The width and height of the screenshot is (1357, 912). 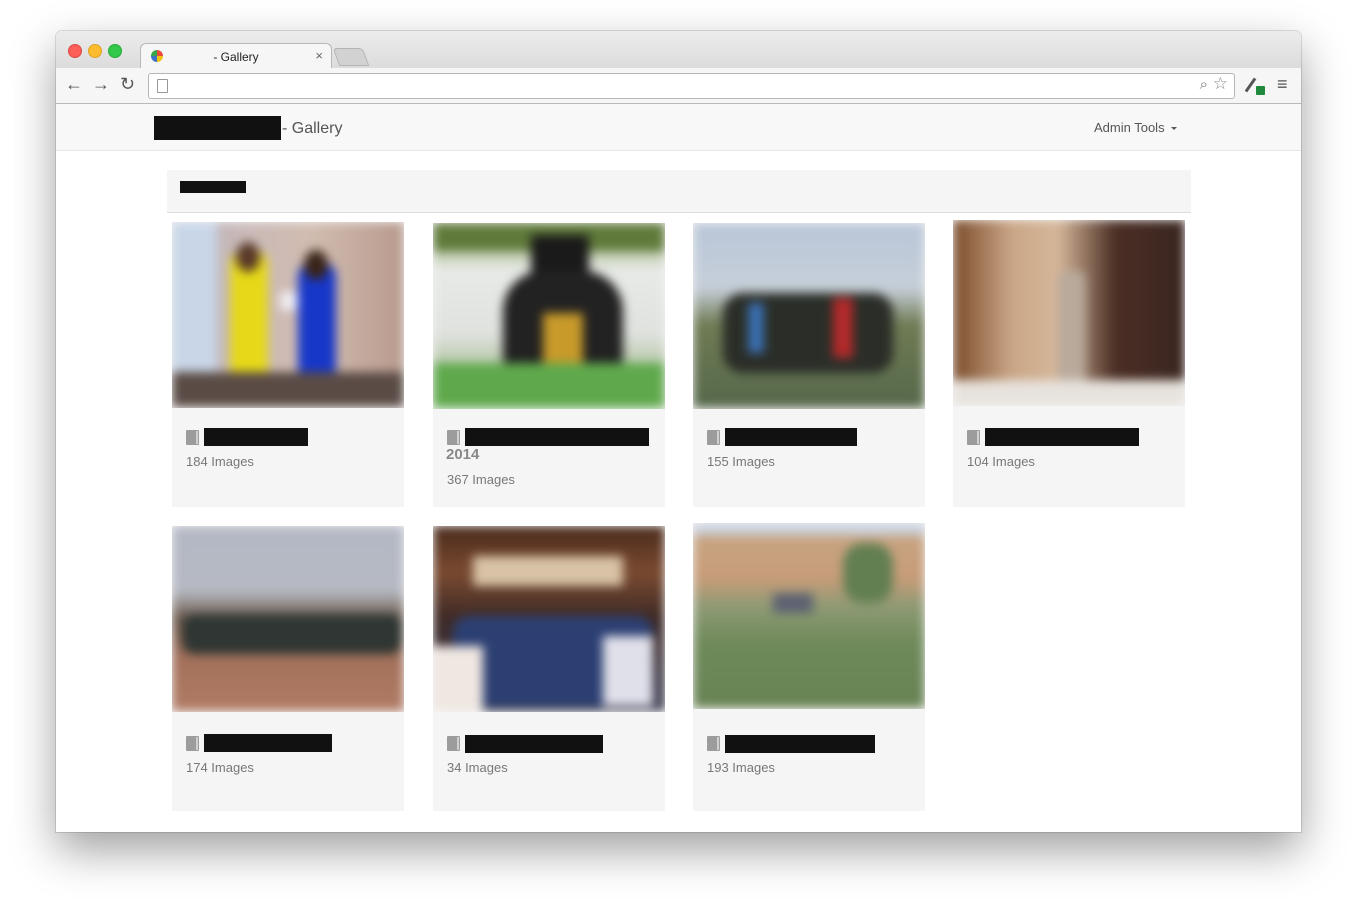 What do you see at coordinates (220, 461) in the screenshot?
I see `album-image-count: 184 Images` at bounding box center [220, 461].